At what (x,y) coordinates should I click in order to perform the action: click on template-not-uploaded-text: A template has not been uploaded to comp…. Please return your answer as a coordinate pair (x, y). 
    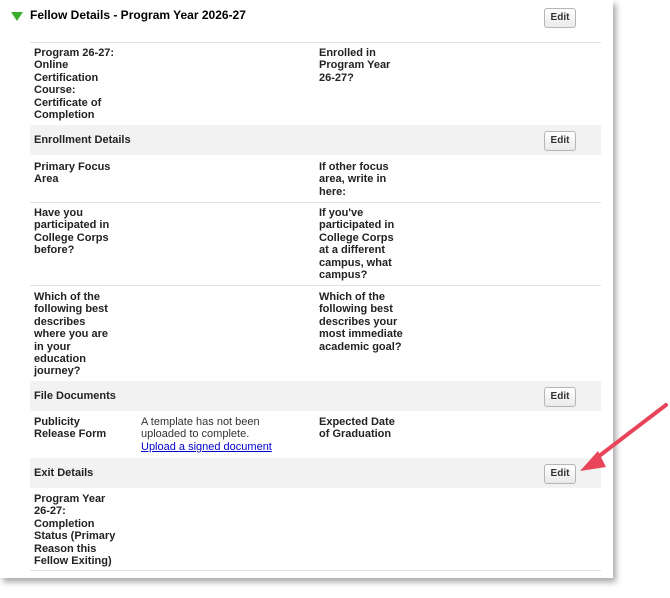
    Looking at the image, I should click on (200, 428).